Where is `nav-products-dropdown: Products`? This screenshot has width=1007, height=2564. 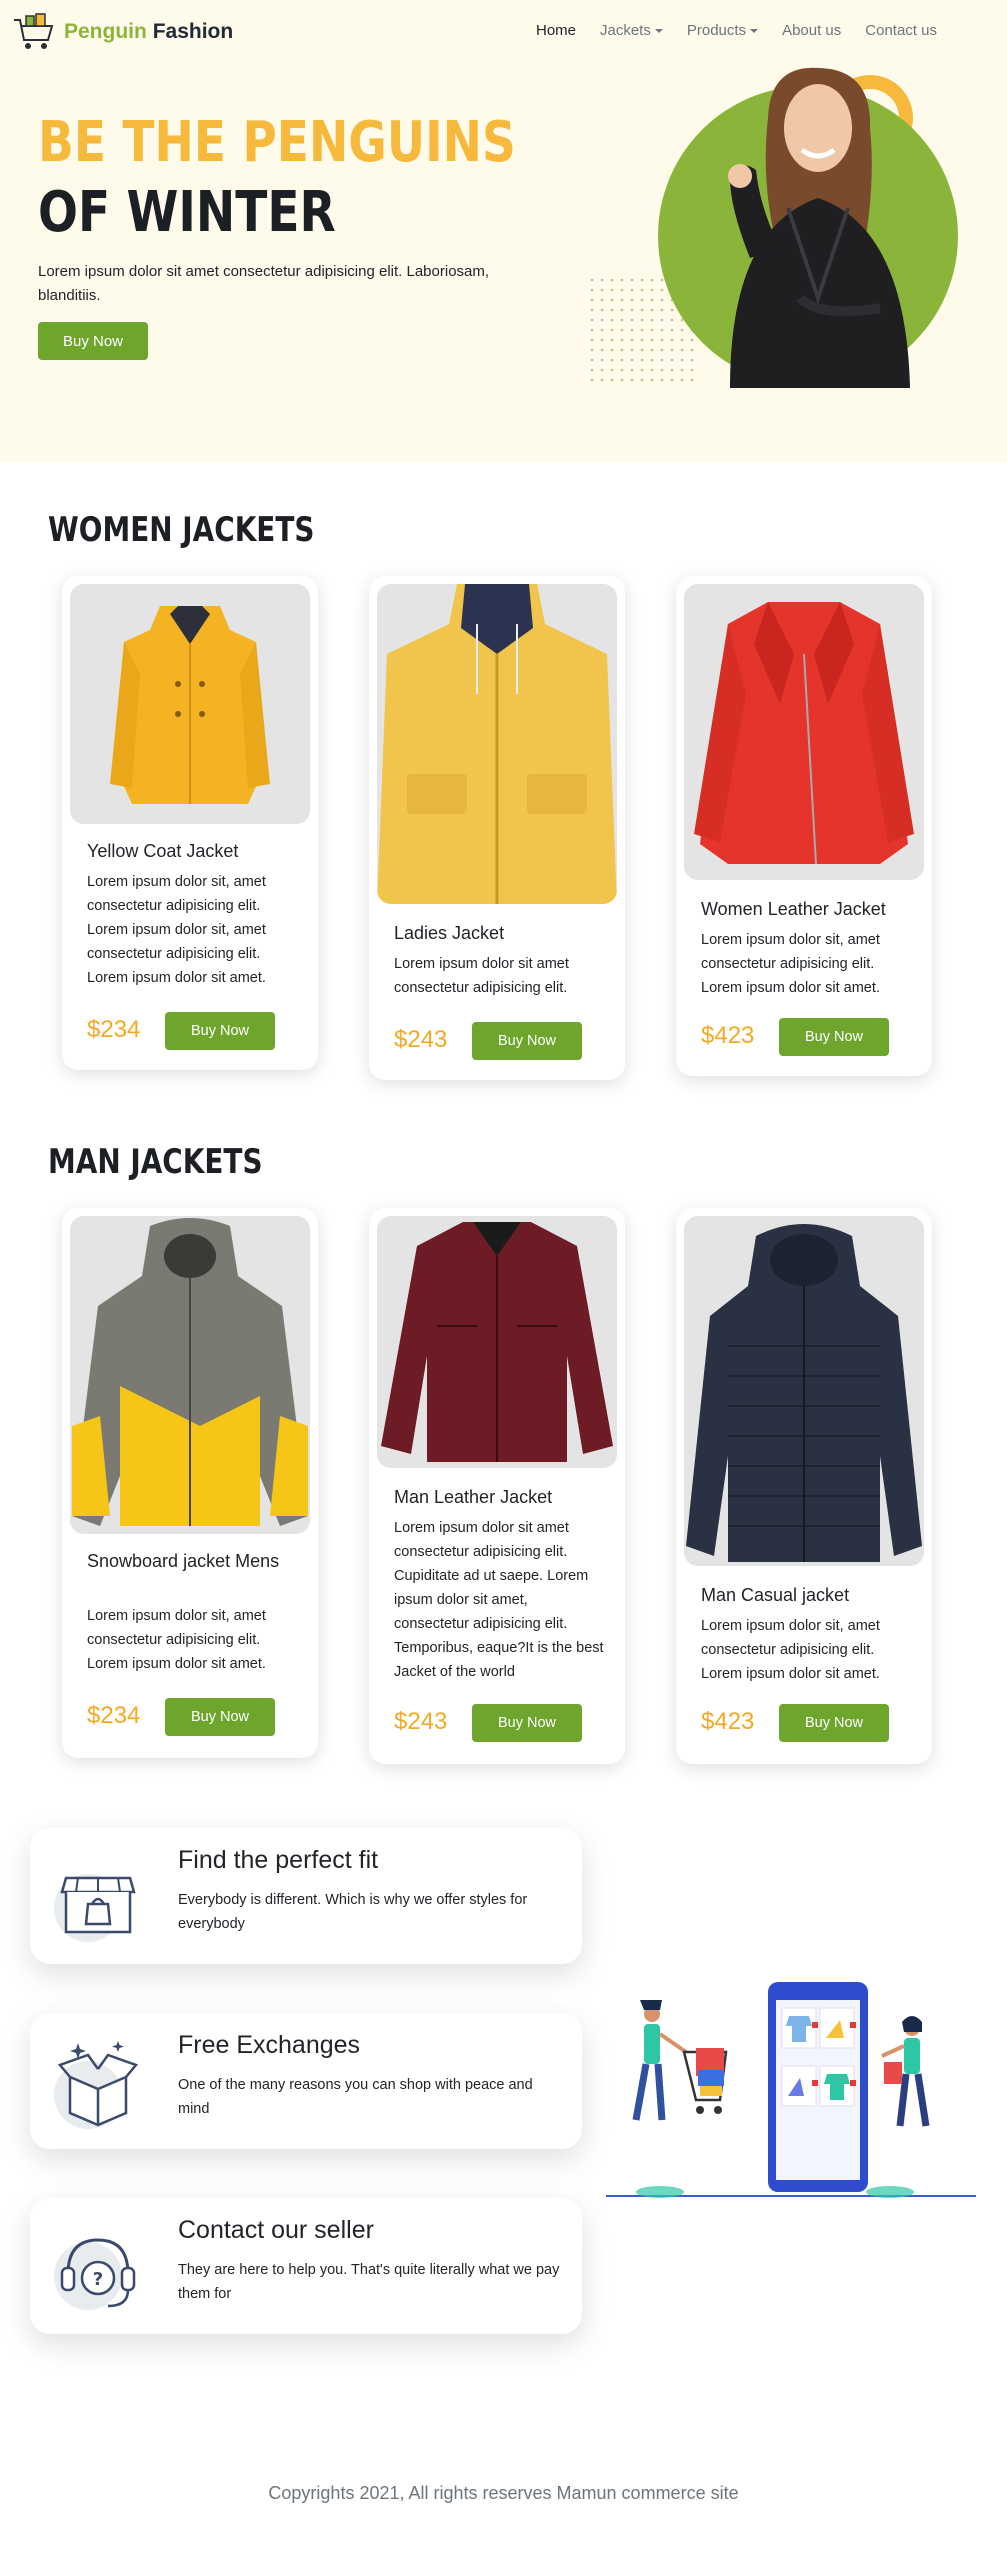
nav-products-dropdown: Products is located at coordinates (722, 30).